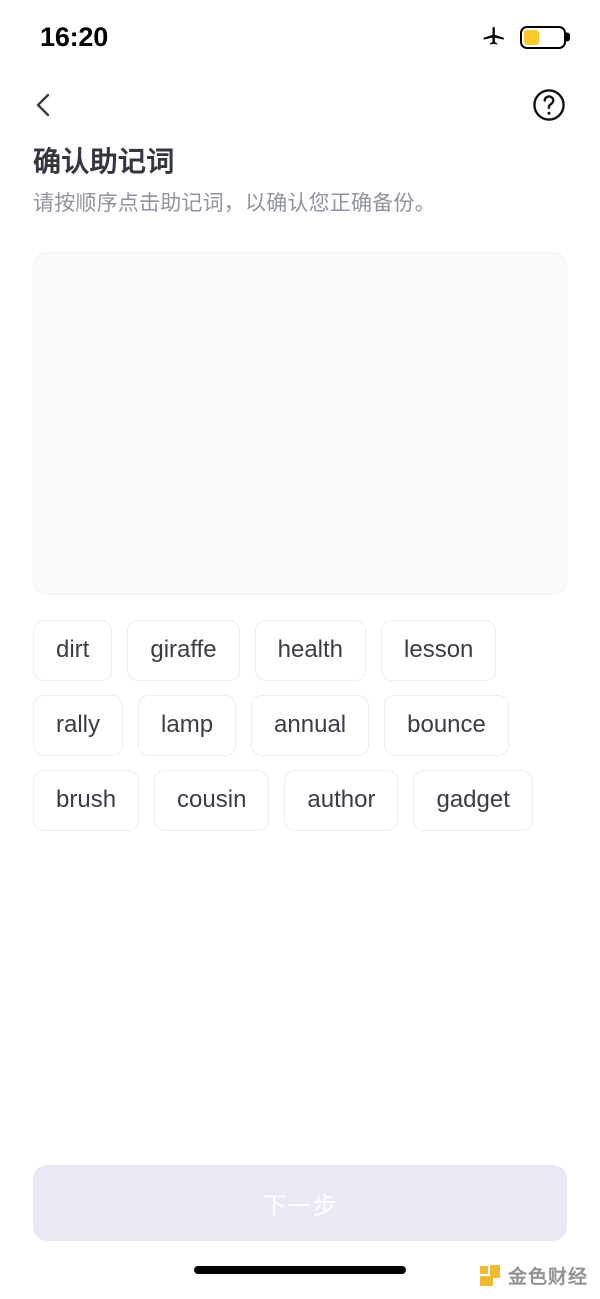 The width and height of the screenshot is (600, 1299). Describe the element at coordinates (439, 651) in the screenshot. I see `word-chip: lesson` at that location.